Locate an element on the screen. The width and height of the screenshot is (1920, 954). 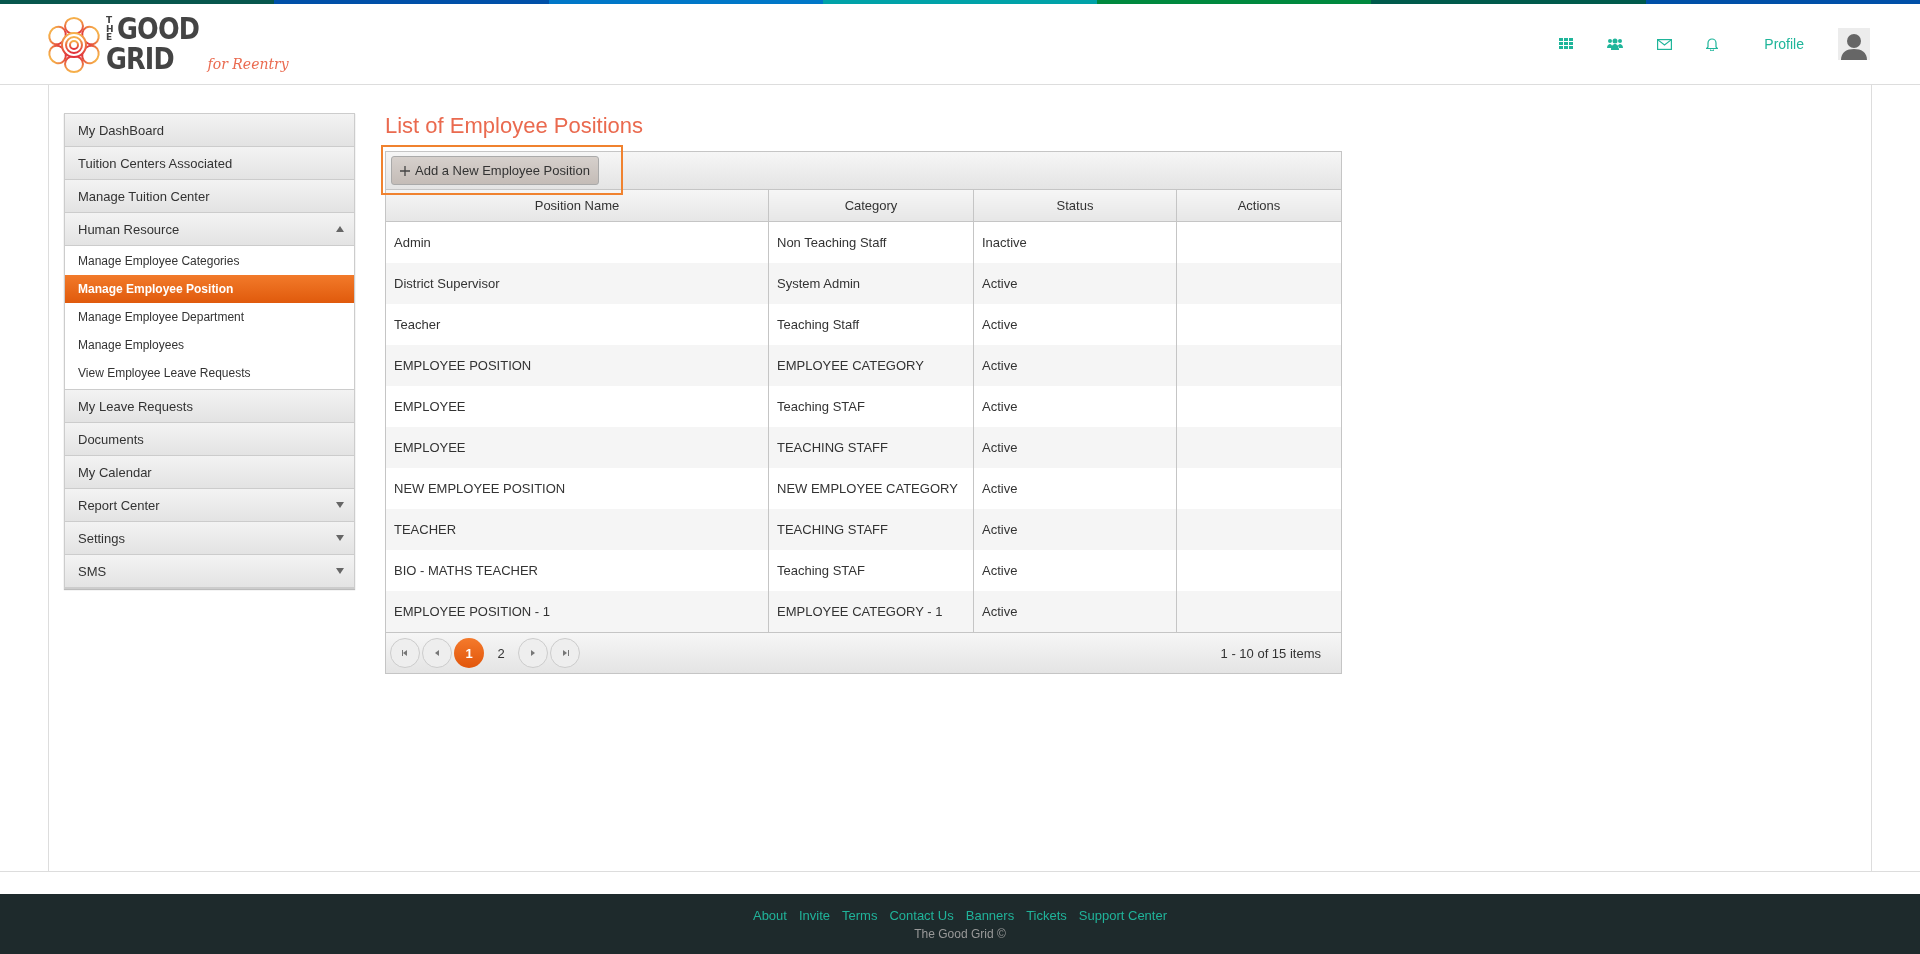
last-page-icon is located at coordinates (565, 653).